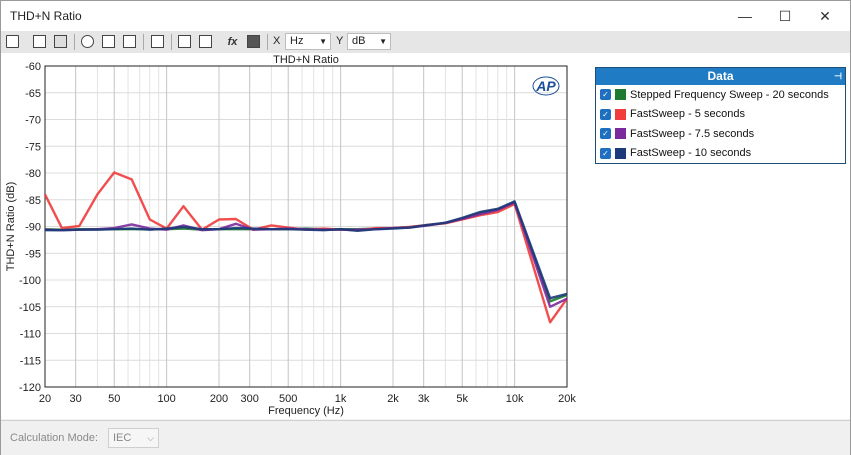 The height and width of the screenshot is (455, 851). I want to click on x-tick-label: 100, so click(166, 399).